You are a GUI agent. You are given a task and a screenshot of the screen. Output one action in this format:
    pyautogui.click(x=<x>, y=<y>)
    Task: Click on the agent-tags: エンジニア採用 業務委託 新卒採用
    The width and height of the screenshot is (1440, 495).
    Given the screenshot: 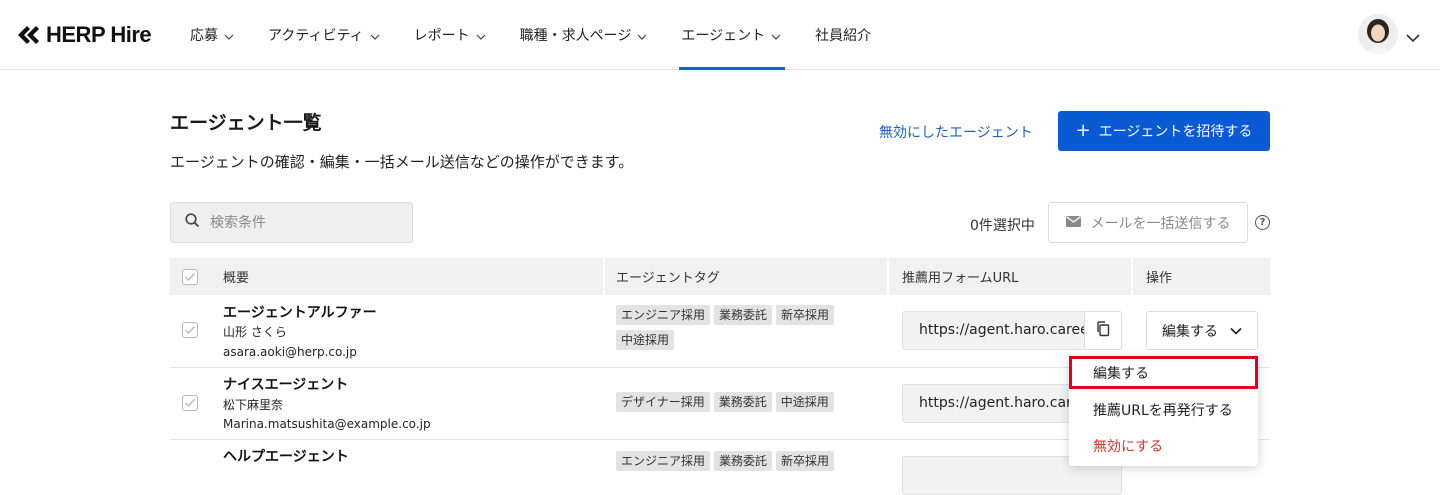 What is the action you would take?
    pyautogui.click(x=736, y=461)
    